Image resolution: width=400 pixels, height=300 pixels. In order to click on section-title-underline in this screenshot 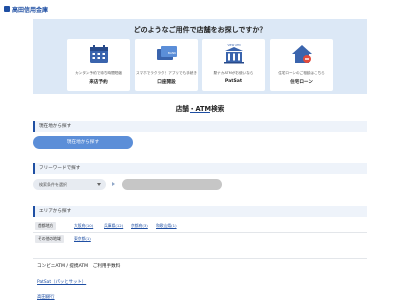, I will do `click(200, 112)`.